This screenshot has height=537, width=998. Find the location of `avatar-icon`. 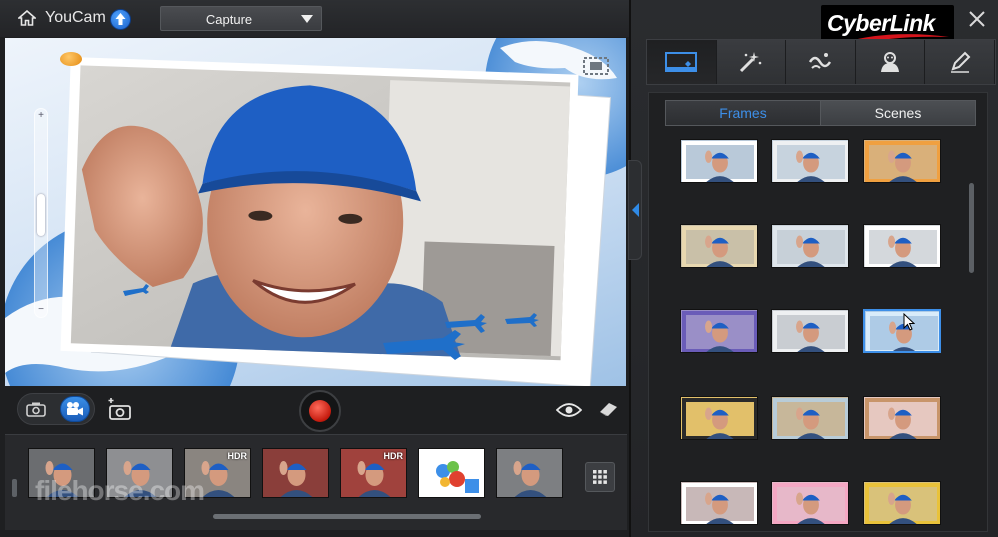

avatar-icon is located at coordinates (890, 62).